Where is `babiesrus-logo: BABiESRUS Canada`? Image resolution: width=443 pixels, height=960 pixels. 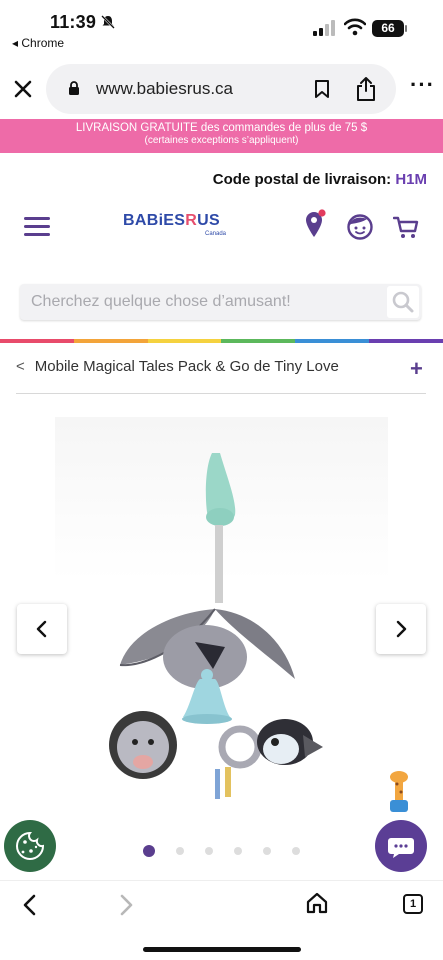
babiesrus-logo: BABiESRUS Canada is located at coordinates (178, 226).